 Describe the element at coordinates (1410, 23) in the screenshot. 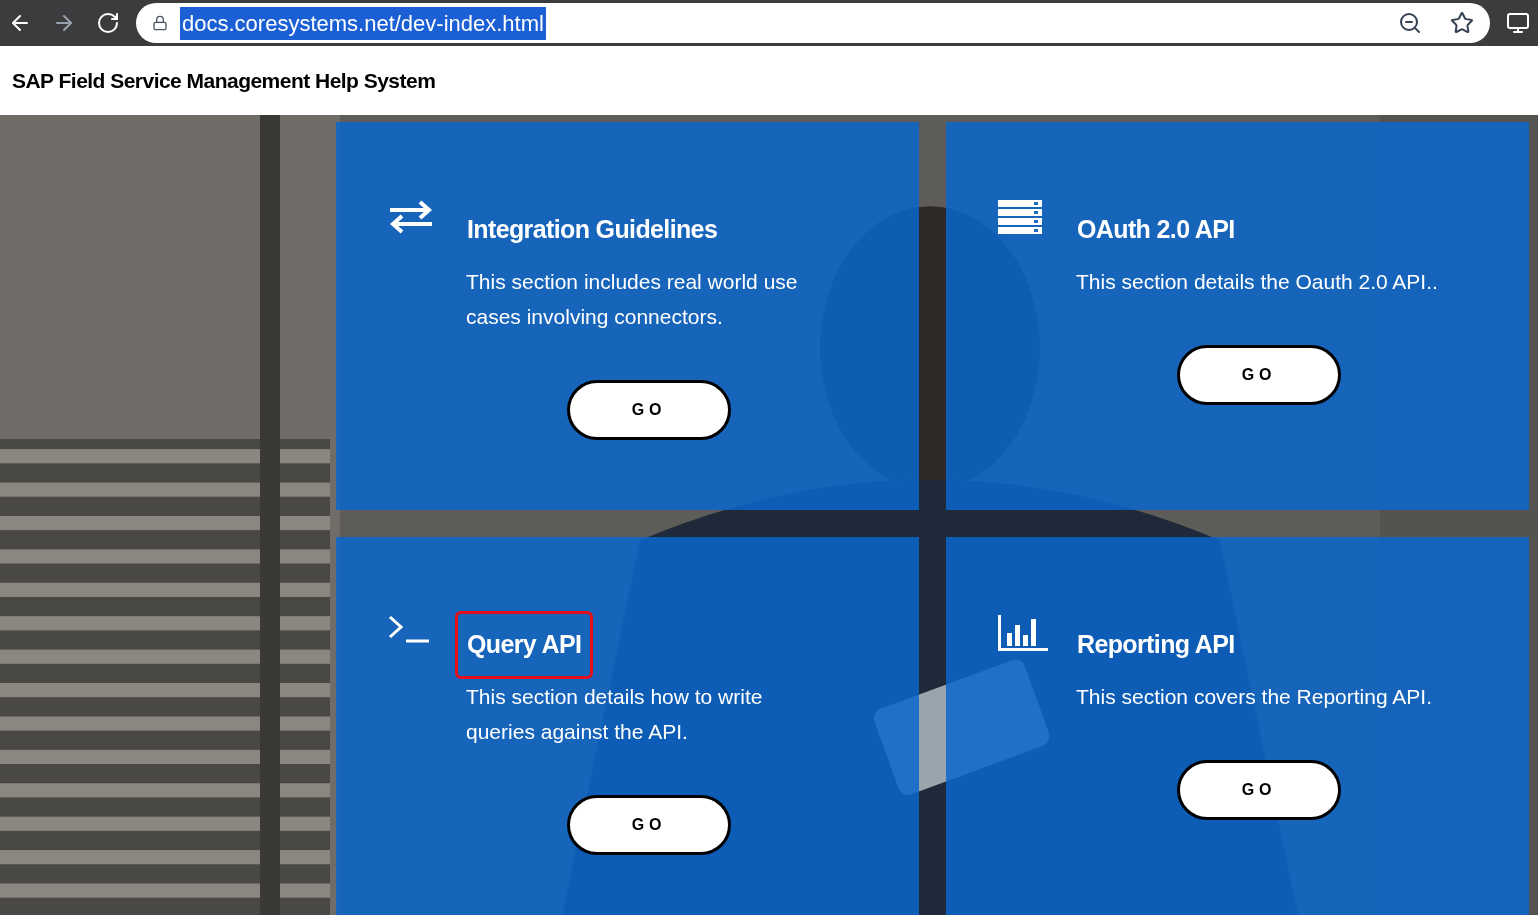

I see `zoom-out-icon` at that location.